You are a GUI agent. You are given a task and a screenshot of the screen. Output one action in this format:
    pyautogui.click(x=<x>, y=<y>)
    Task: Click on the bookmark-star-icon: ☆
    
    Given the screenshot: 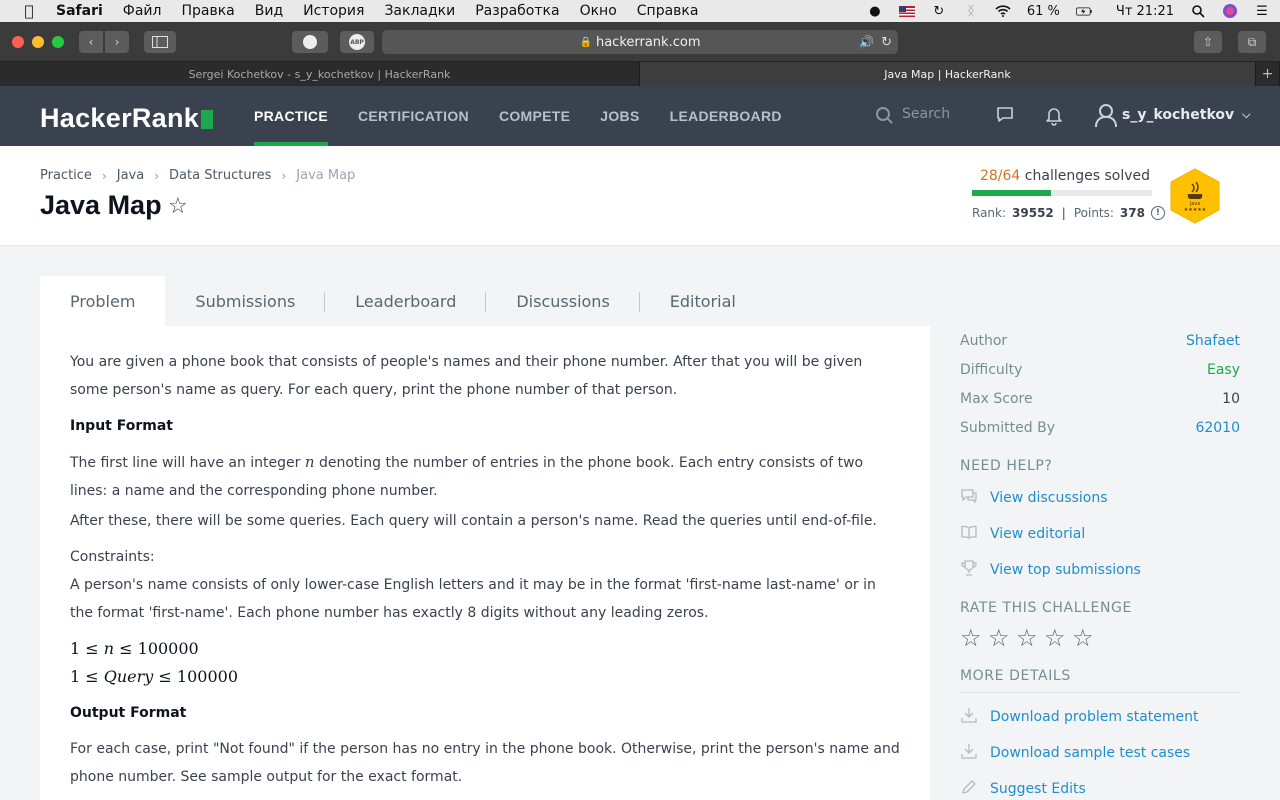 What is the action you would take?
    pyautogui.click(x=178, y=206)
    